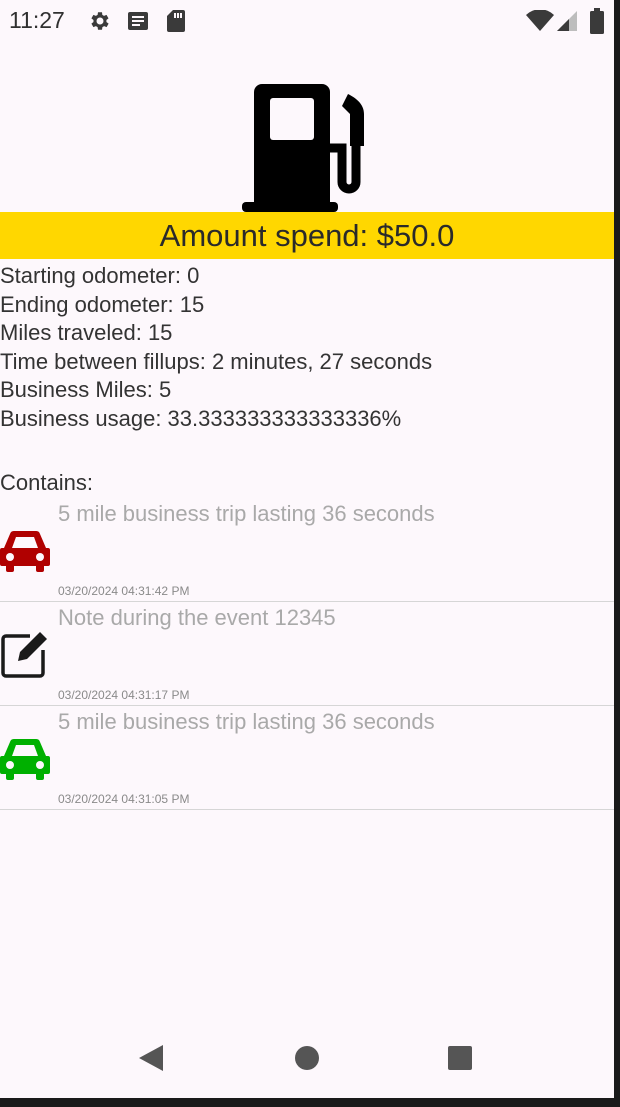 The height and width of the screenshot is (1107, 620). What do you see at coordinates (197, 617) in the screenshot?
I see `event-title: Note during the event 12345` at bounding box center [197, 617].